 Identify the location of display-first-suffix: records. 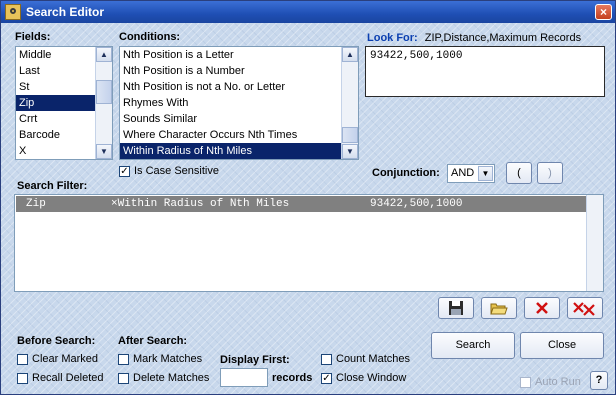
(292, 378).